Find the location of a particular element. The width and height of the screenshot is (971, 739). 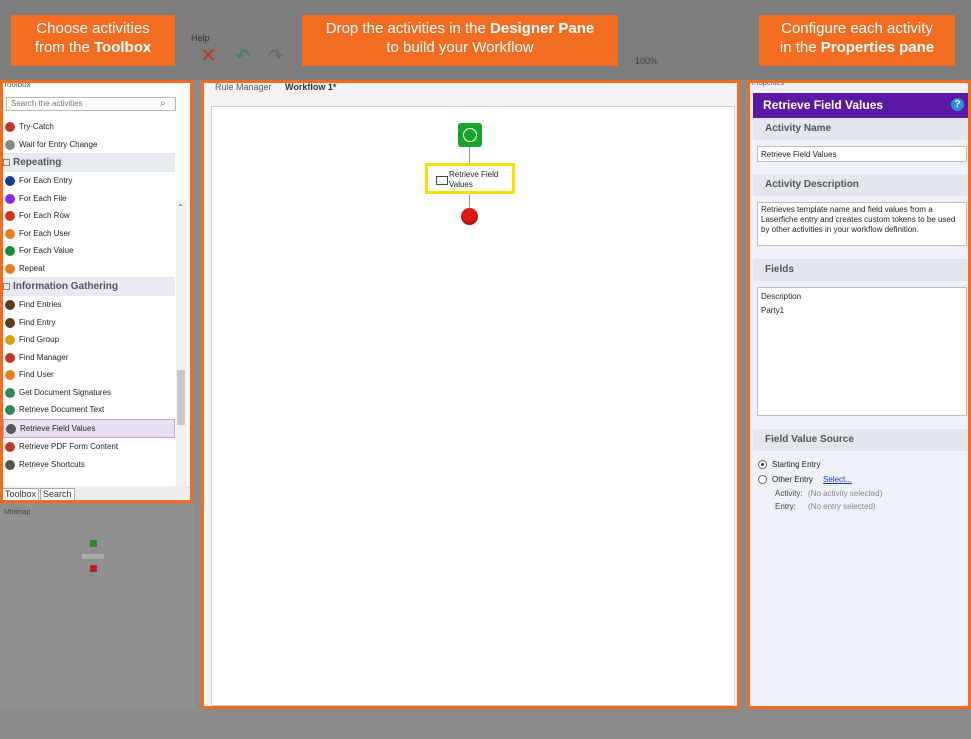

minimap-stop-node is located at coordinates (93, 568).